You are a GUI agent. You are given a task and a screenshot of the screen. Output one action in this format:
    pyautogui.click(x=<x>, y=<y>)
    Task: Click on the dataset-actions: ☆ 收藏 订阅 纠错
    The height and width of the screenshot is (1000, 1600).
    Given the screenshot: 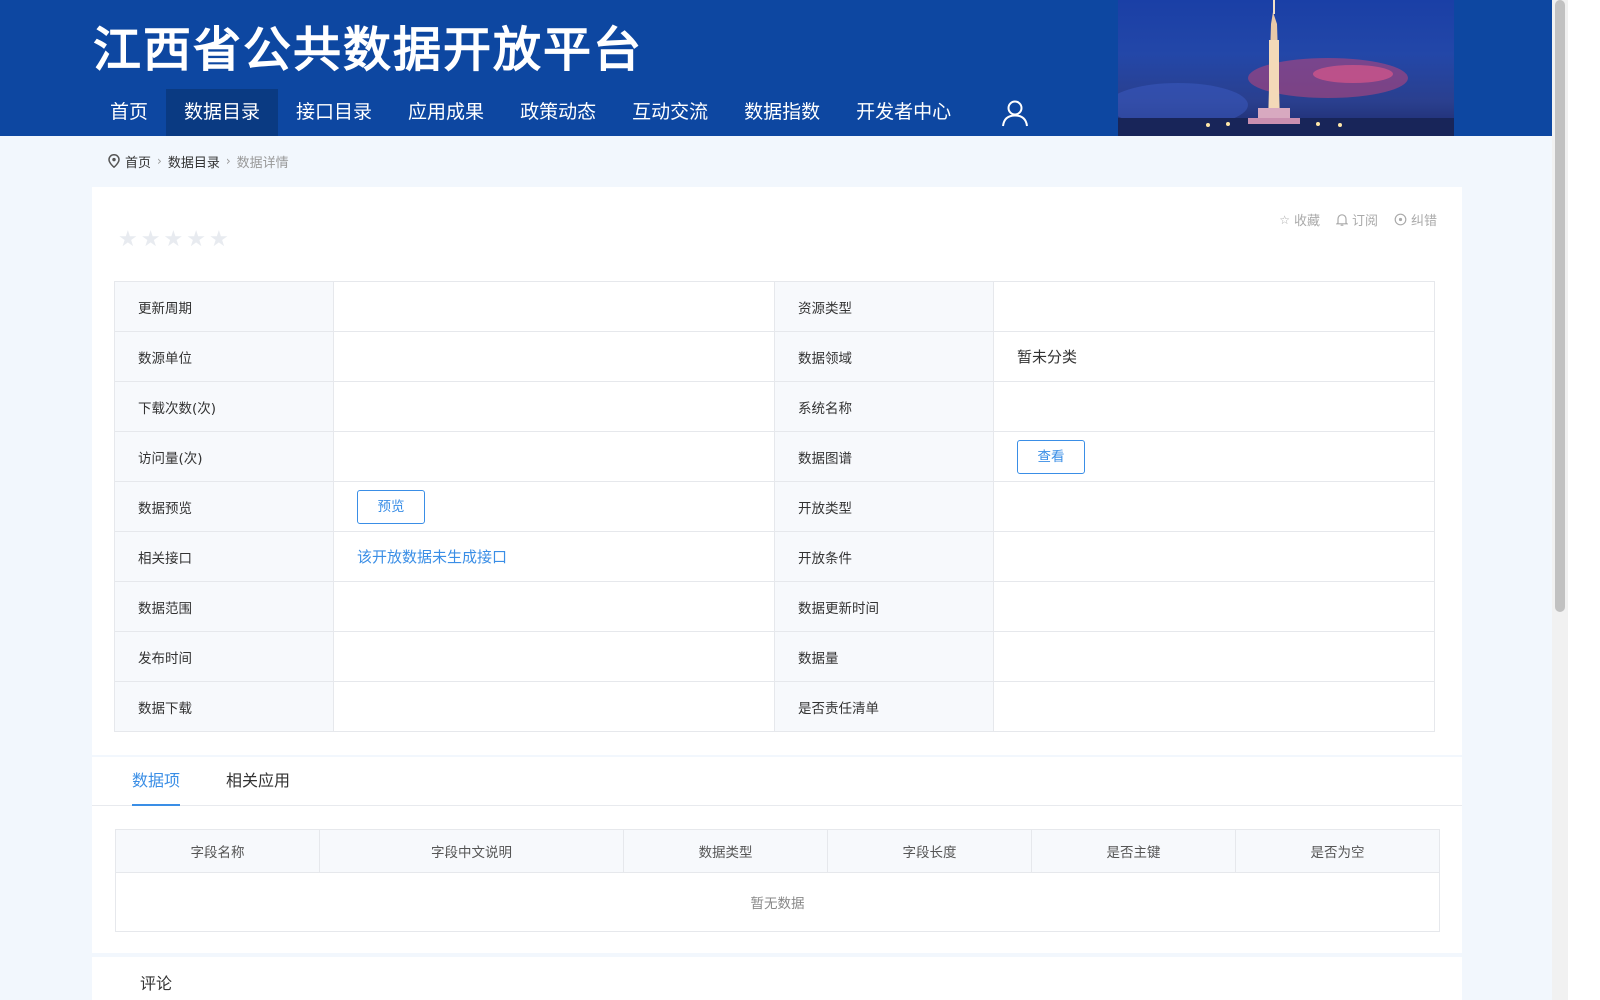 What is the action you would take?
    pyautogui.click(x=1350, y=220)
    